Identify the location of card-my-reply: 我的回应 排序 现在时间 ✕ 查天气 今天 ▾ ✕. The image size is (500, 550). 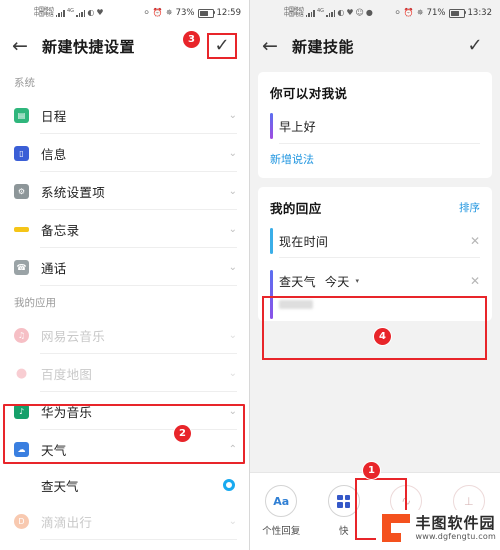
(375, 254).